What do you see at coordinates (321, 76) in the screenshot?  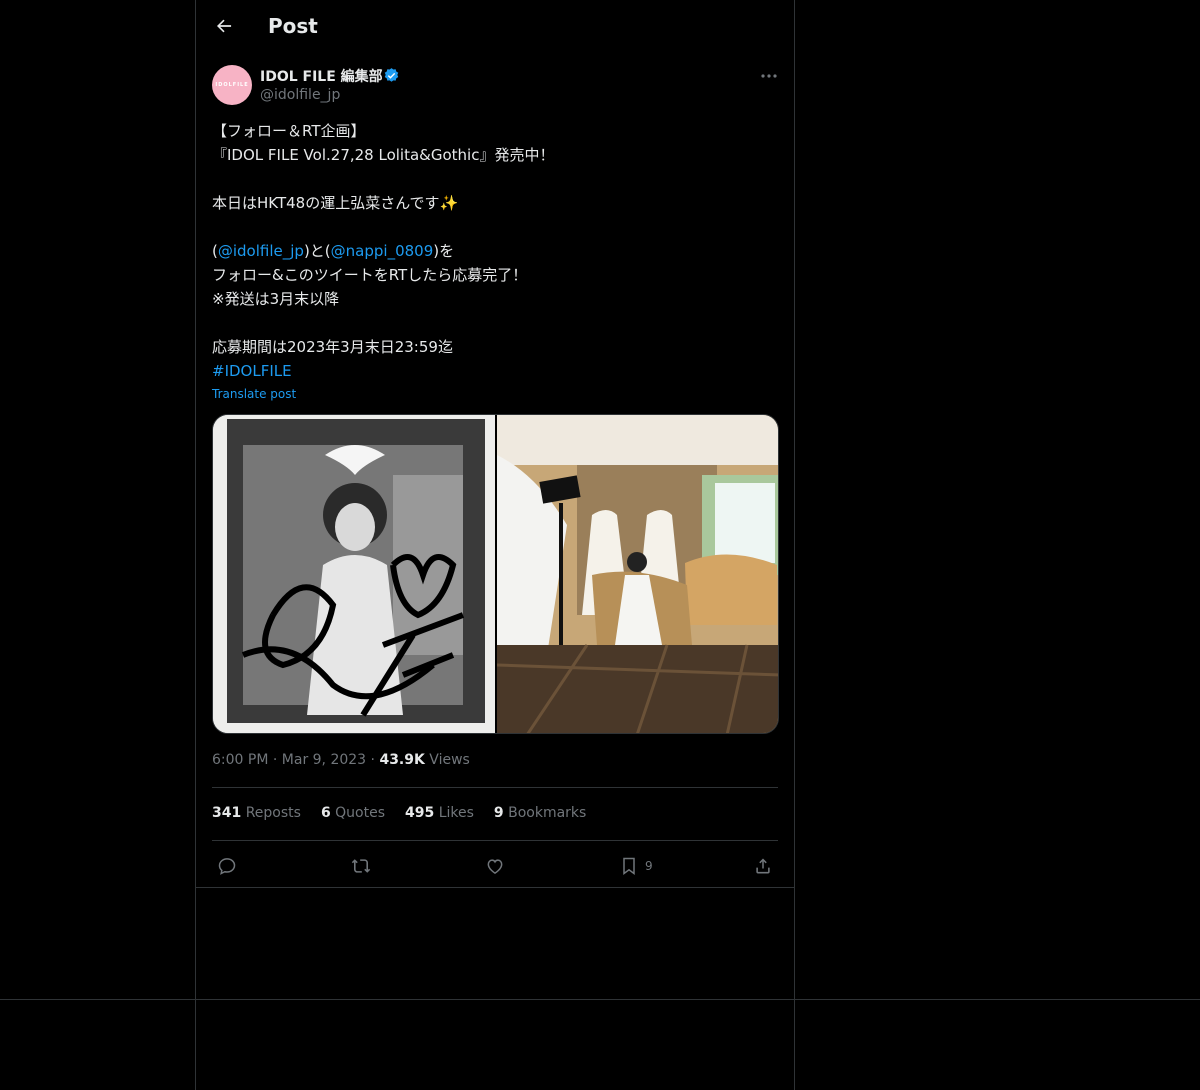 I see `author-display-name: IDOL FILE 編集部` at bounding box center [321, 76].